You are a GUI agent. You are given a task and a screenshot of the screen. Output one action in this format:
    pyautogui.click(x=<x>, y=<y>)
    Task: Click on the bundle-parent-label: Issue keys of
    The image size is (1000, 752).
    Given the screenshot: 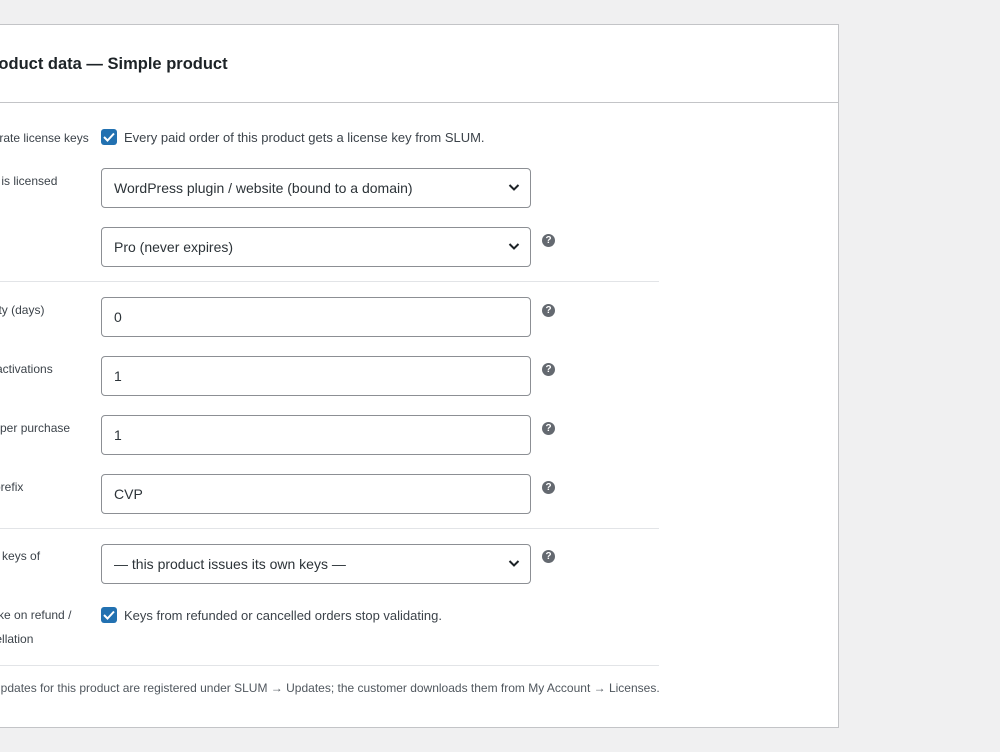 What is the action you would take?
    pyautogui.click(x=20, y=556)
    